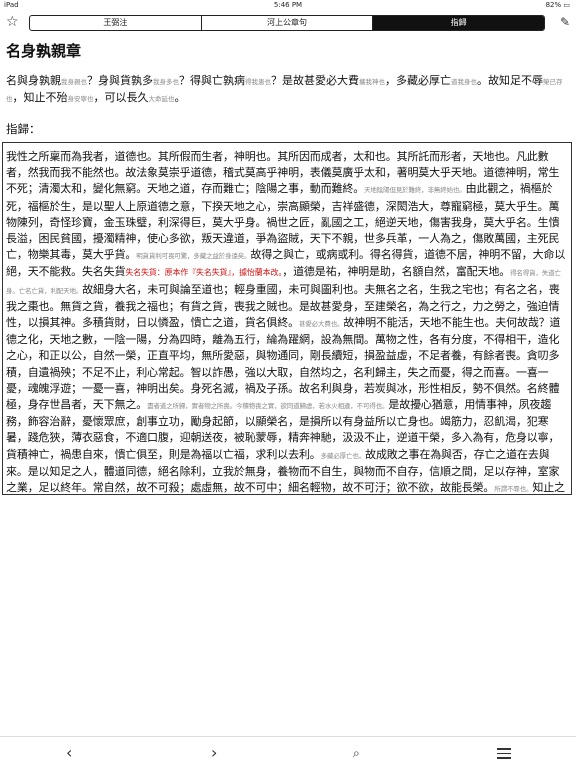 This screenshot has width=576, height=769. I want to click on commentary-label: 指歸：, so click(23, 129).